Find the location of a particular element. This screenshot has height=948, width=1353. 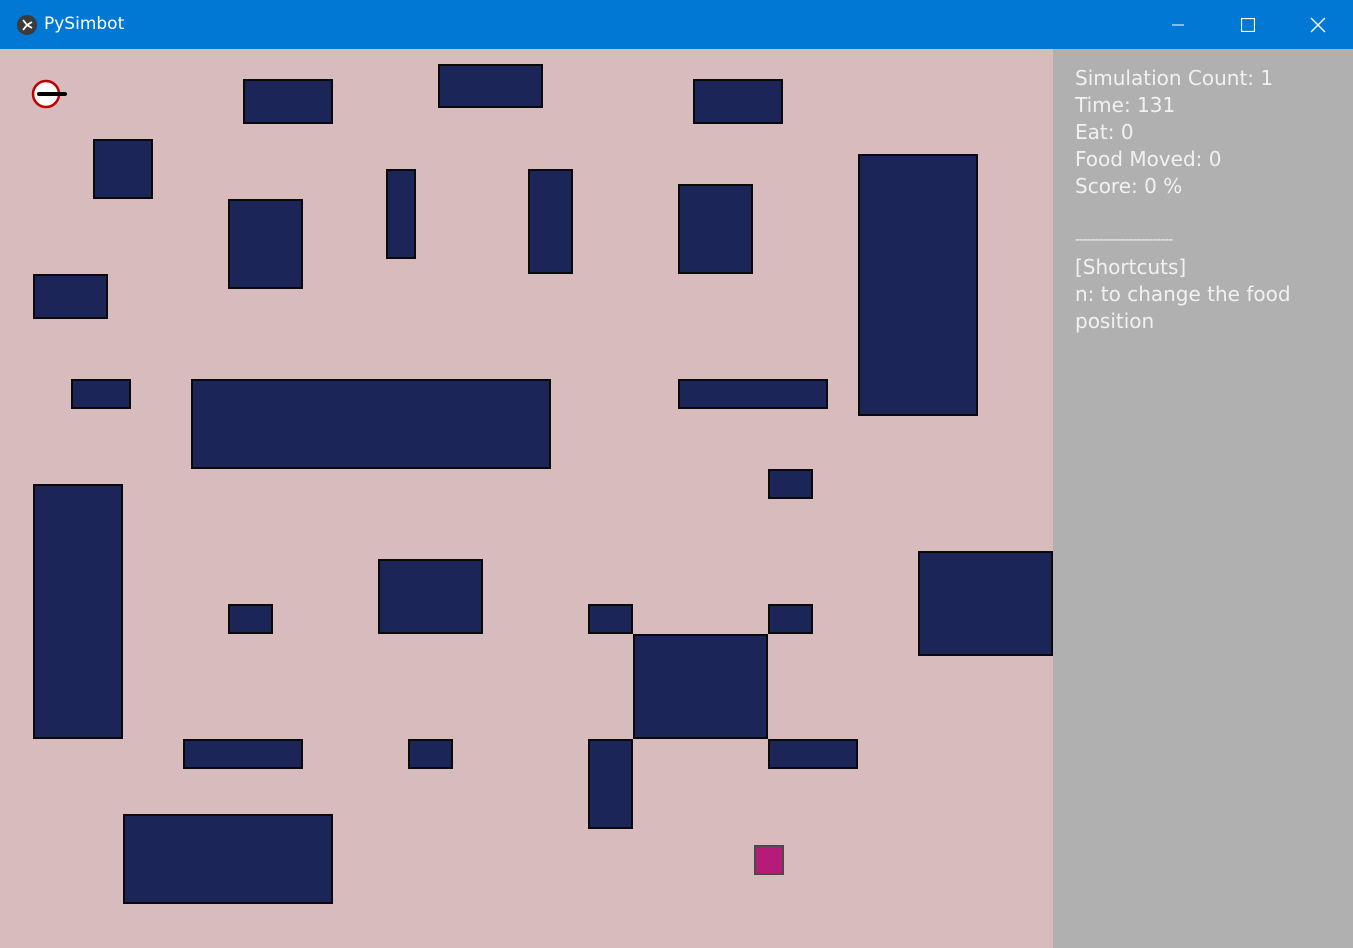

maximize-icon is located at coordinates (1248, 24).